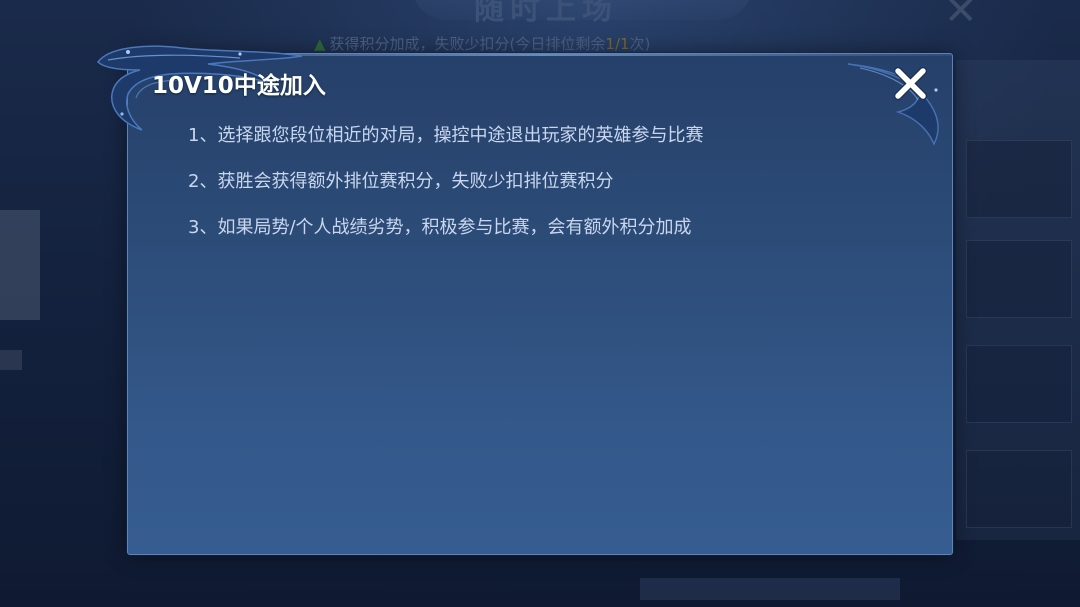 This screenshot has height=607, width=1080. What do you see at coordinates (446, 135) in the screenshot?
I see `rule-item-1: 1、选择跟您段位相近的对局，操控中途退出玩家的英雄参与比赛` at bounding box center [446, 135].